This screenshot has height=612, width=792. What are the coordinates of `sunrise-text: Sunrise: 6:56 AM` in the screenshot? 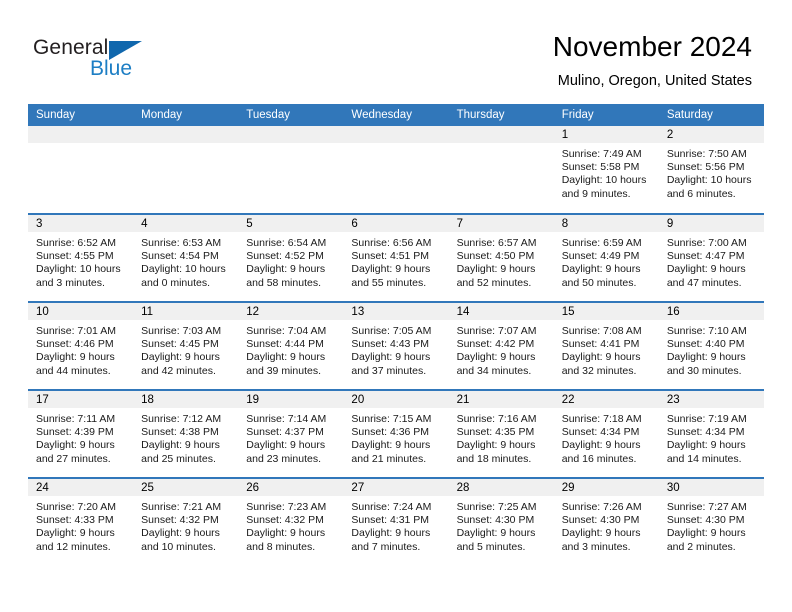 It's located at (391, 243).